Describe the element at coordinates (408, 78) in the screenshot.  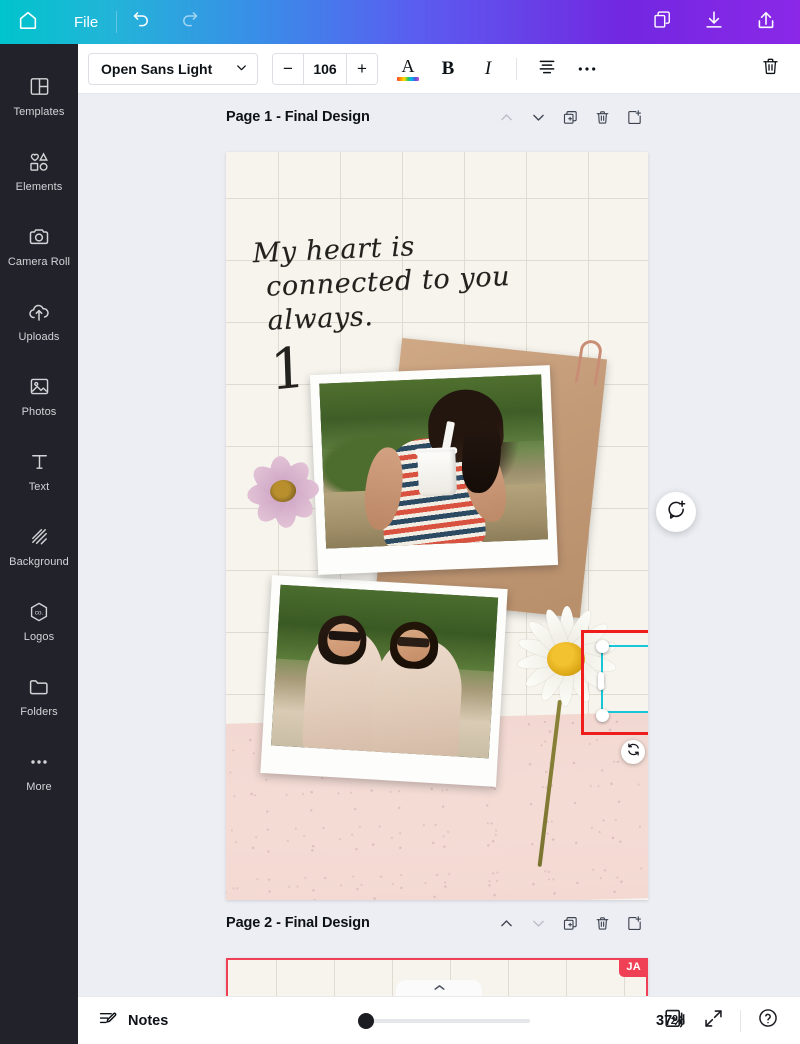
I see `color-gradient-bar` at that location.